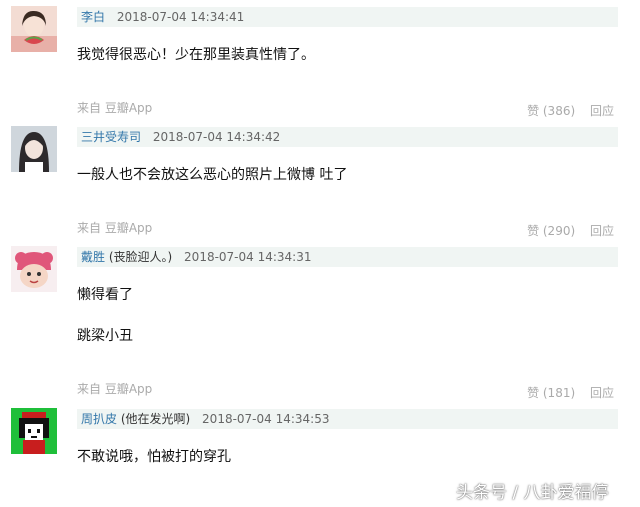  I want to click on comment-actions: 赞 (290) 回应, so click(565, 230).